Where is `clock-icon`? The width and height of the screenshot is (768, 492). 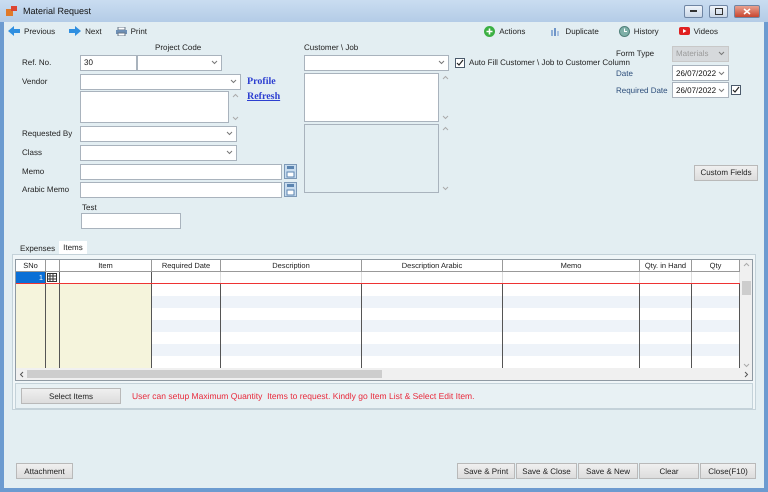 clock-icon is located at coordinates (624, 31).